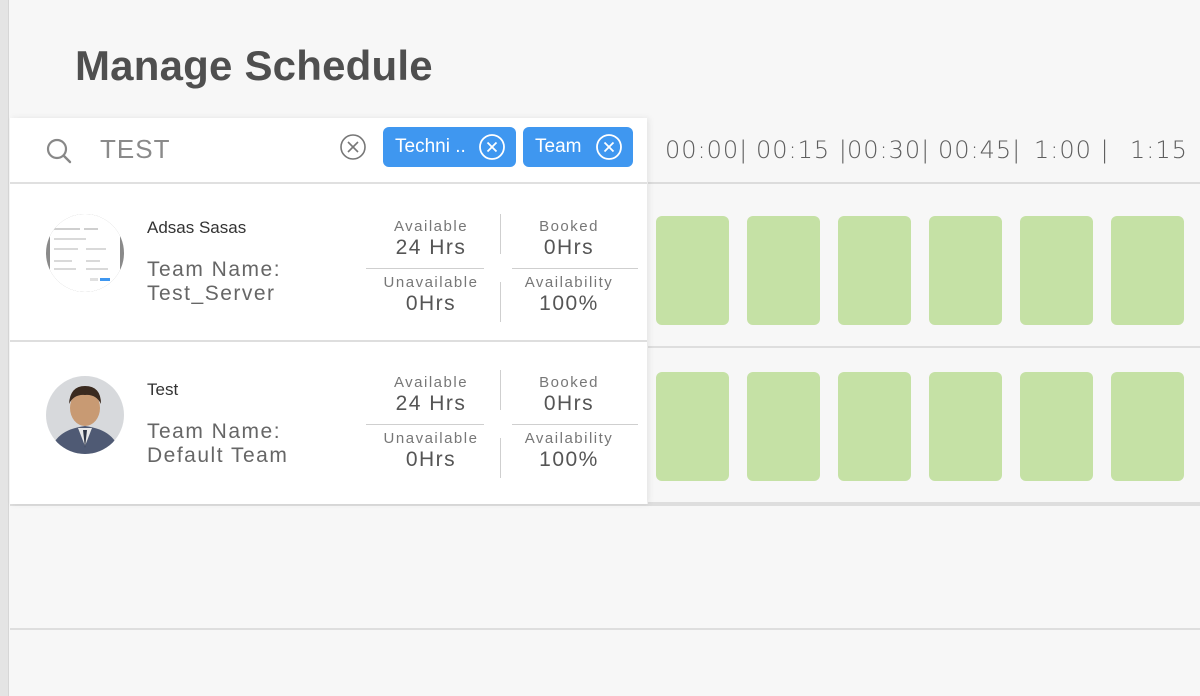 The width and height of the screenshot is (1200, 696). I want to click on clear-search-icon, so click(353, 147).